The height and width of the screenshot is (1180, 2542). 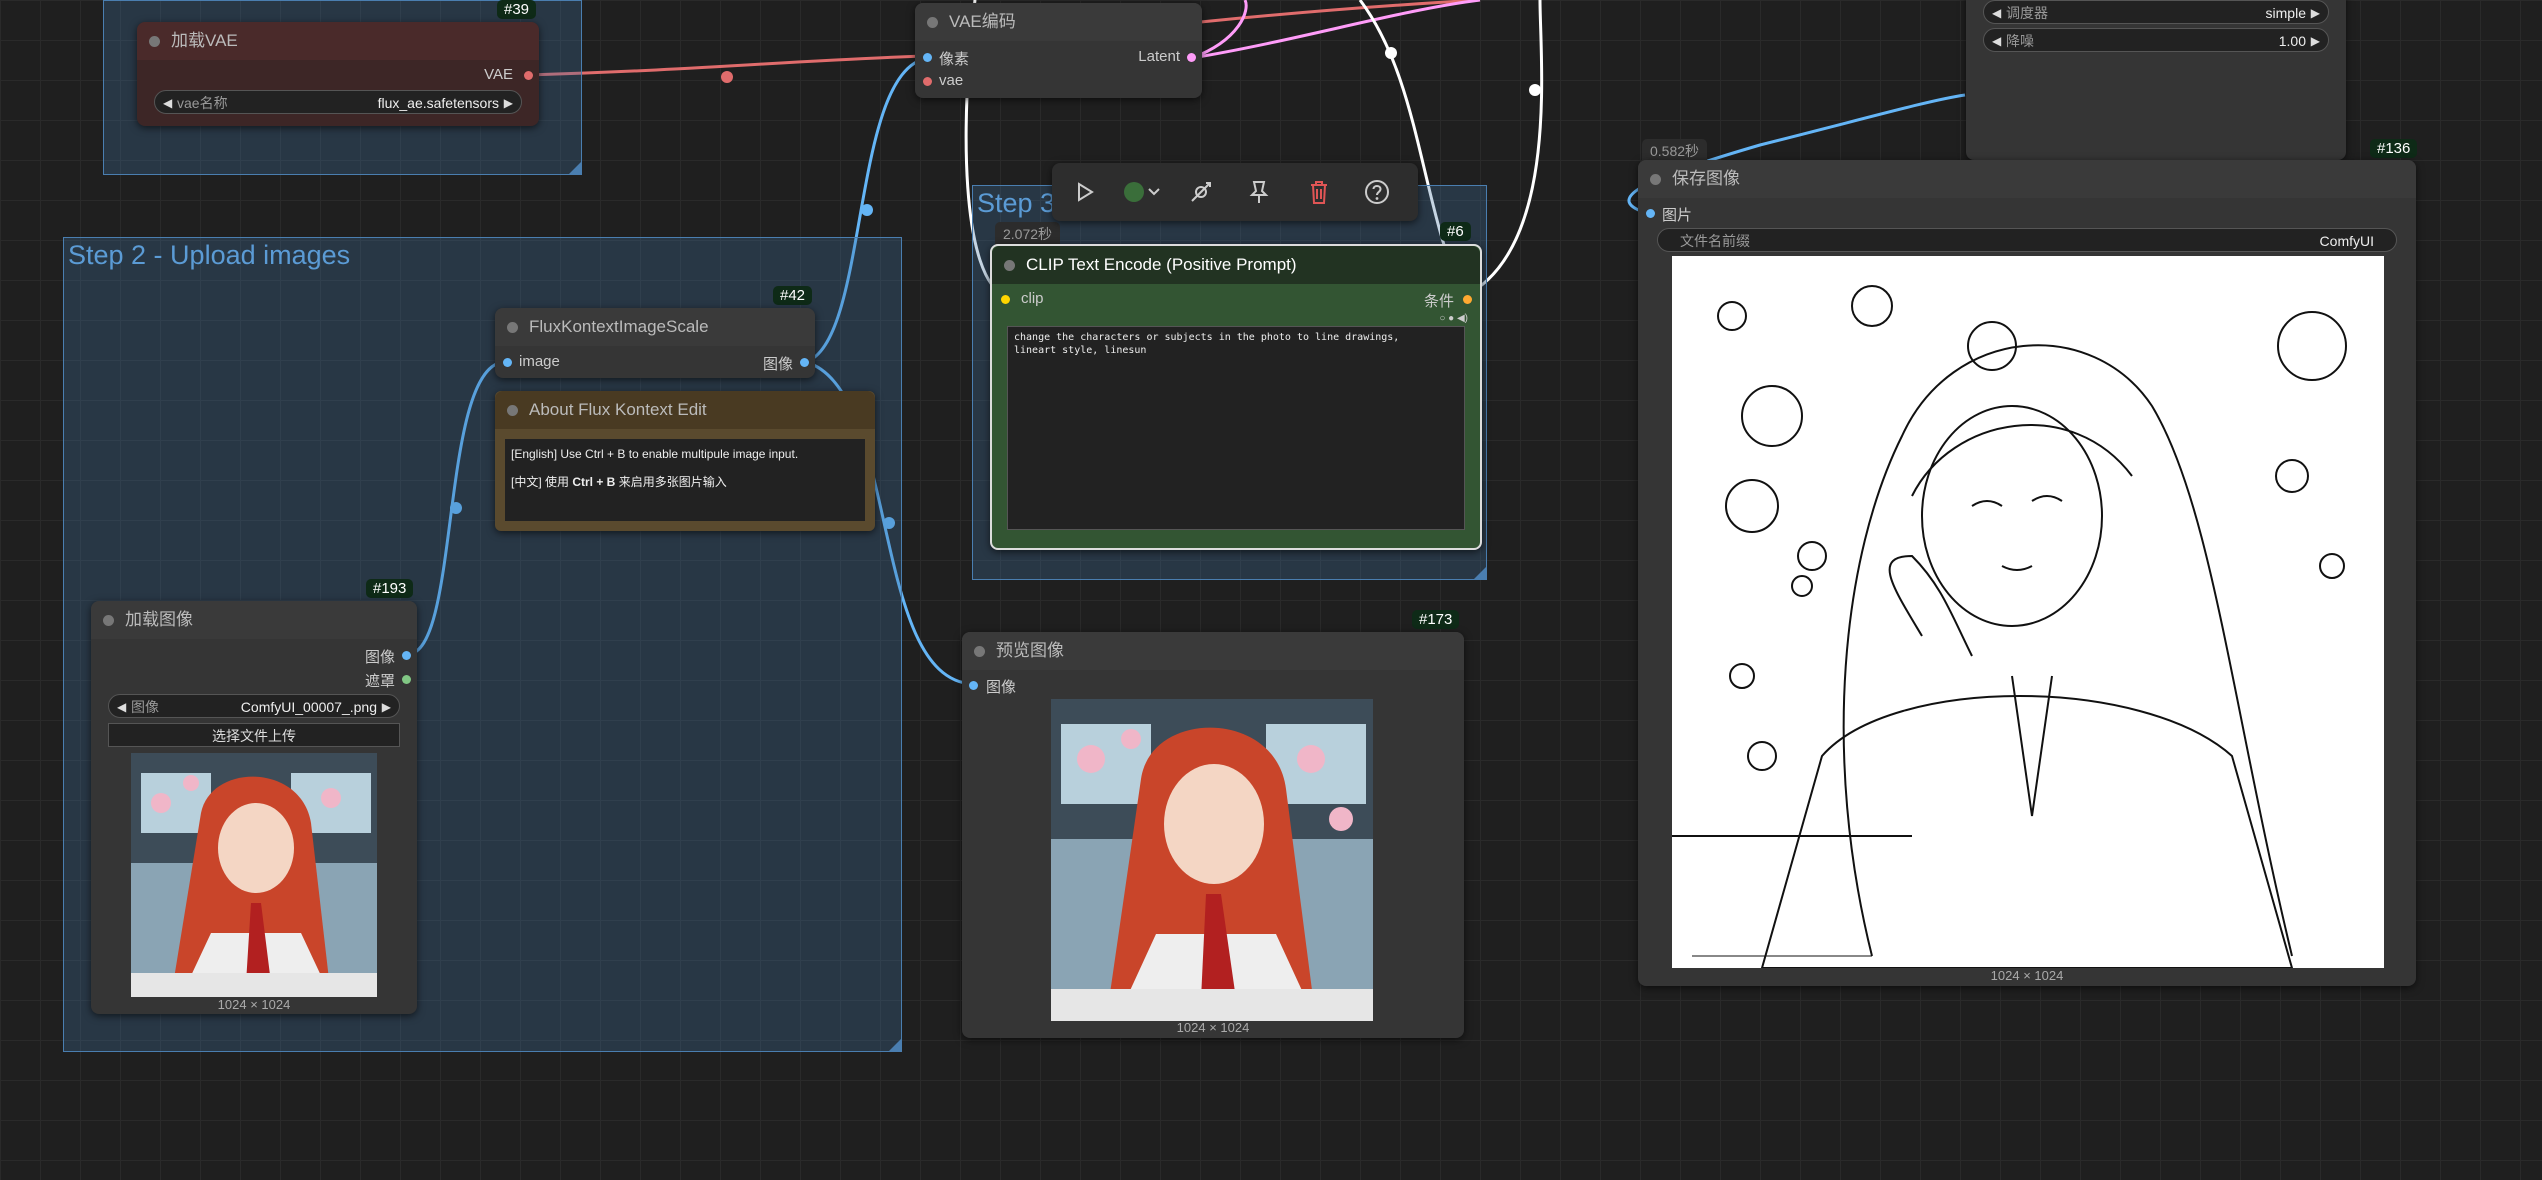 What do you see at coordinates (1453, 318) in the screenshot?
I see `textarea-tool-icons: ○ ● ◀)` at bounding box center [1453, 318].